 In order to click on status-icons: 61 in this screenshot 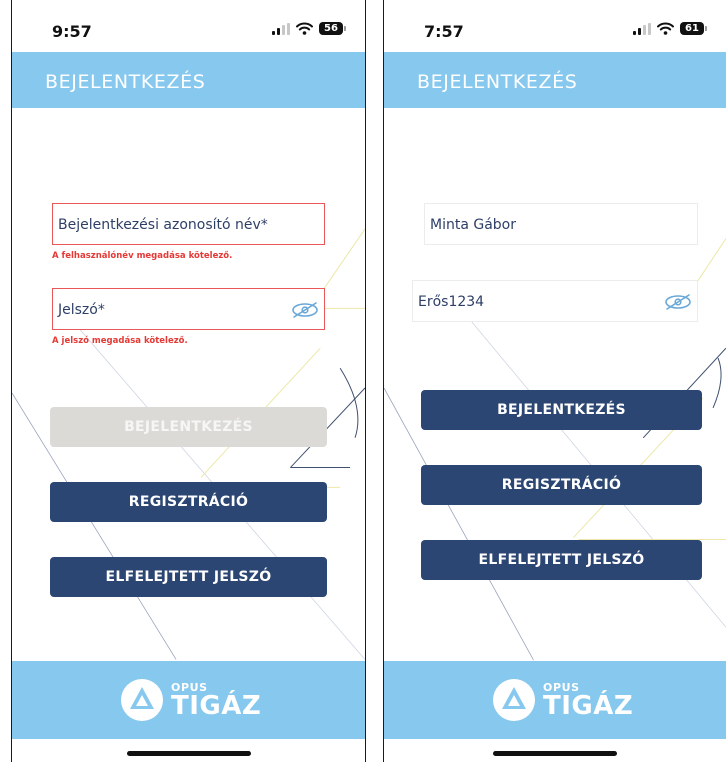, I will do `click(670, 28)`.